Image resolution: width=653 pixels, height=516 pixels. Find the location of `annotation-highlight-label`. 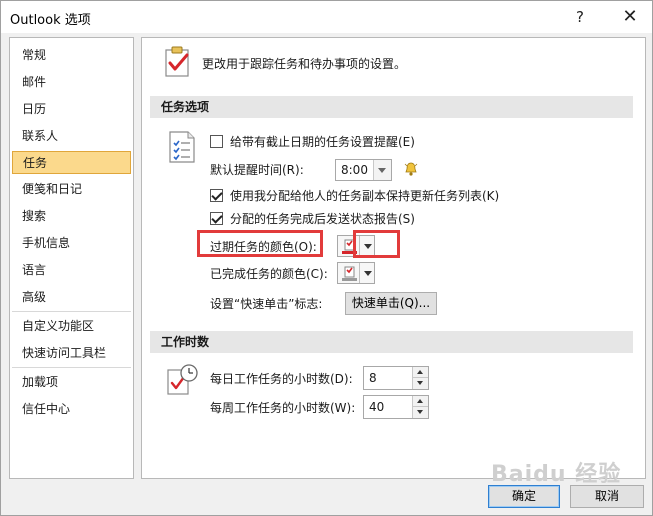

annotation-highlight-label is located at coordinates (260, 243).